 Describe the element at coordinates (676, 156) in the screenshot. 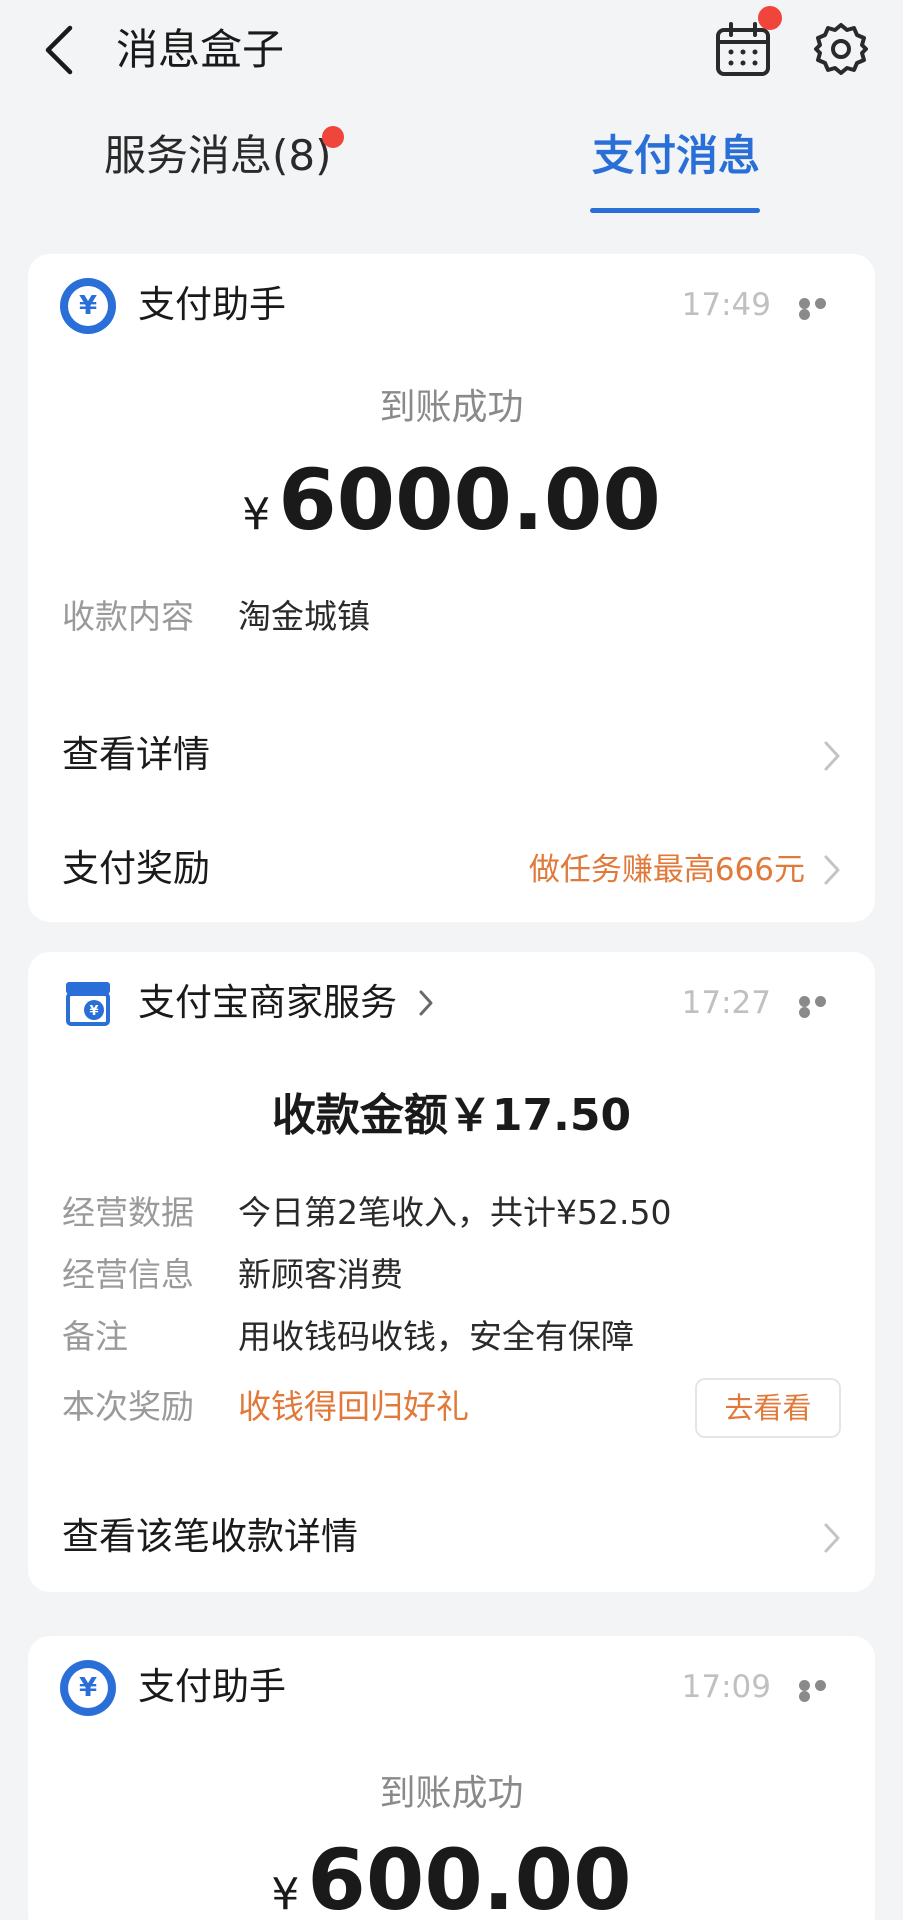

I see `tab-pay-messages: 支付消息` at that location.